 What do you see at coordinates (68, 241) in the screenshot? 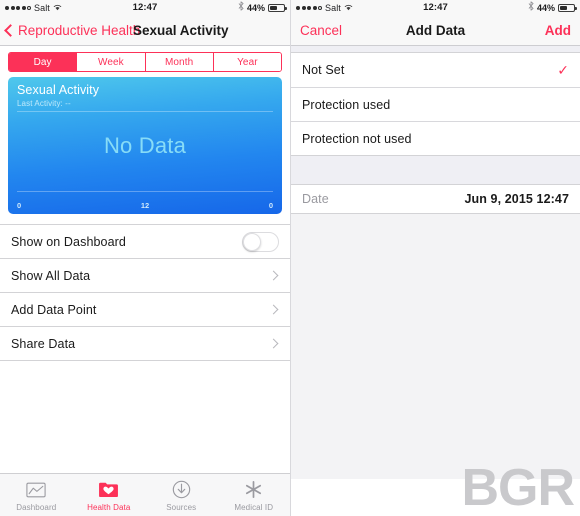
I see `row-label: Show on Dashboard` at bounding box center [68, 241].